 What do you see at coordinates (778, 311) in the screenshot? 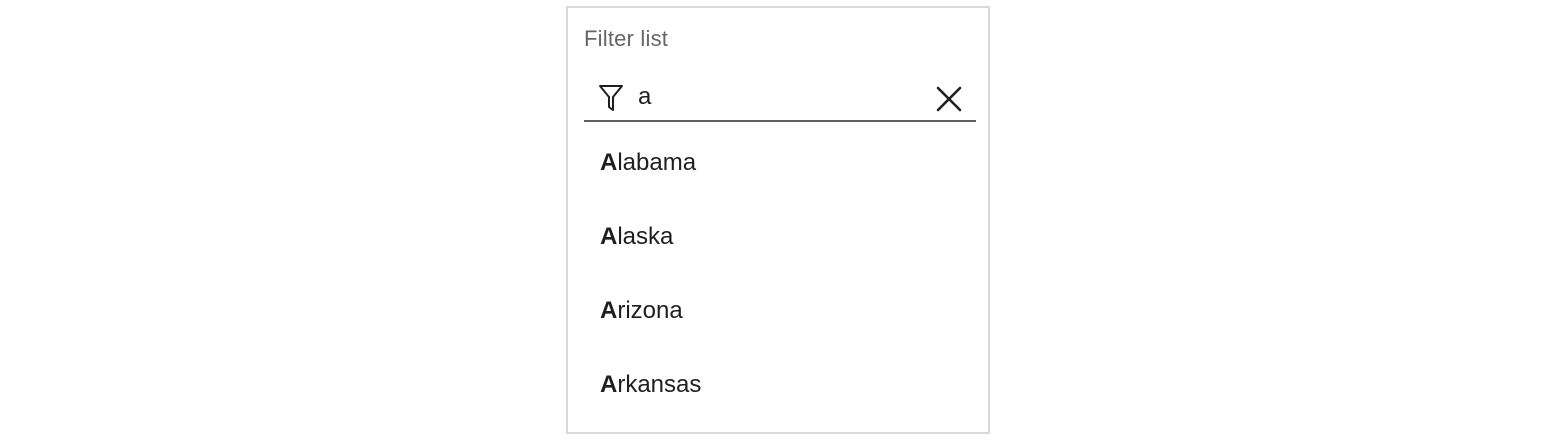
I see `list-item-arizona: Arizona` at bounding box center [778, 311].